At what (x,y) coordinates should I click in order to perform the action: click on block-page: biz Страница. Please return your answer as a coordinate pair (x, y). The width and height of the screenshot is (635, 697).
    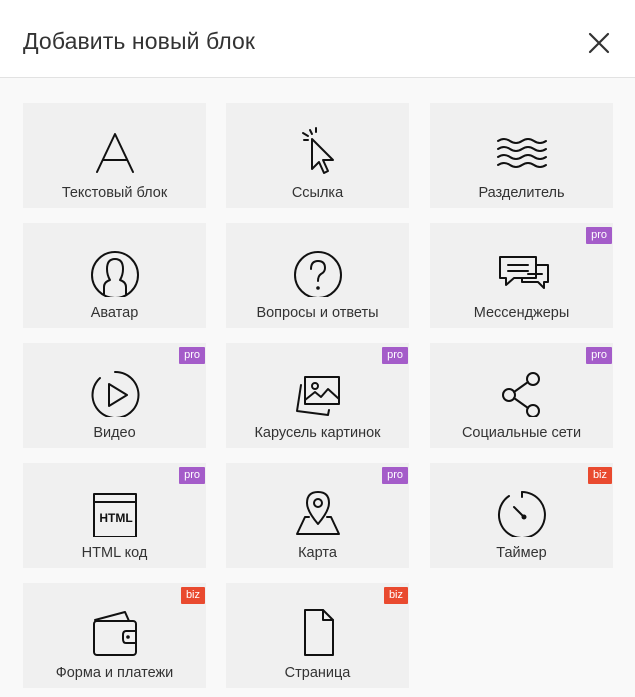
    Looking at the image, I should click on (317, 635).